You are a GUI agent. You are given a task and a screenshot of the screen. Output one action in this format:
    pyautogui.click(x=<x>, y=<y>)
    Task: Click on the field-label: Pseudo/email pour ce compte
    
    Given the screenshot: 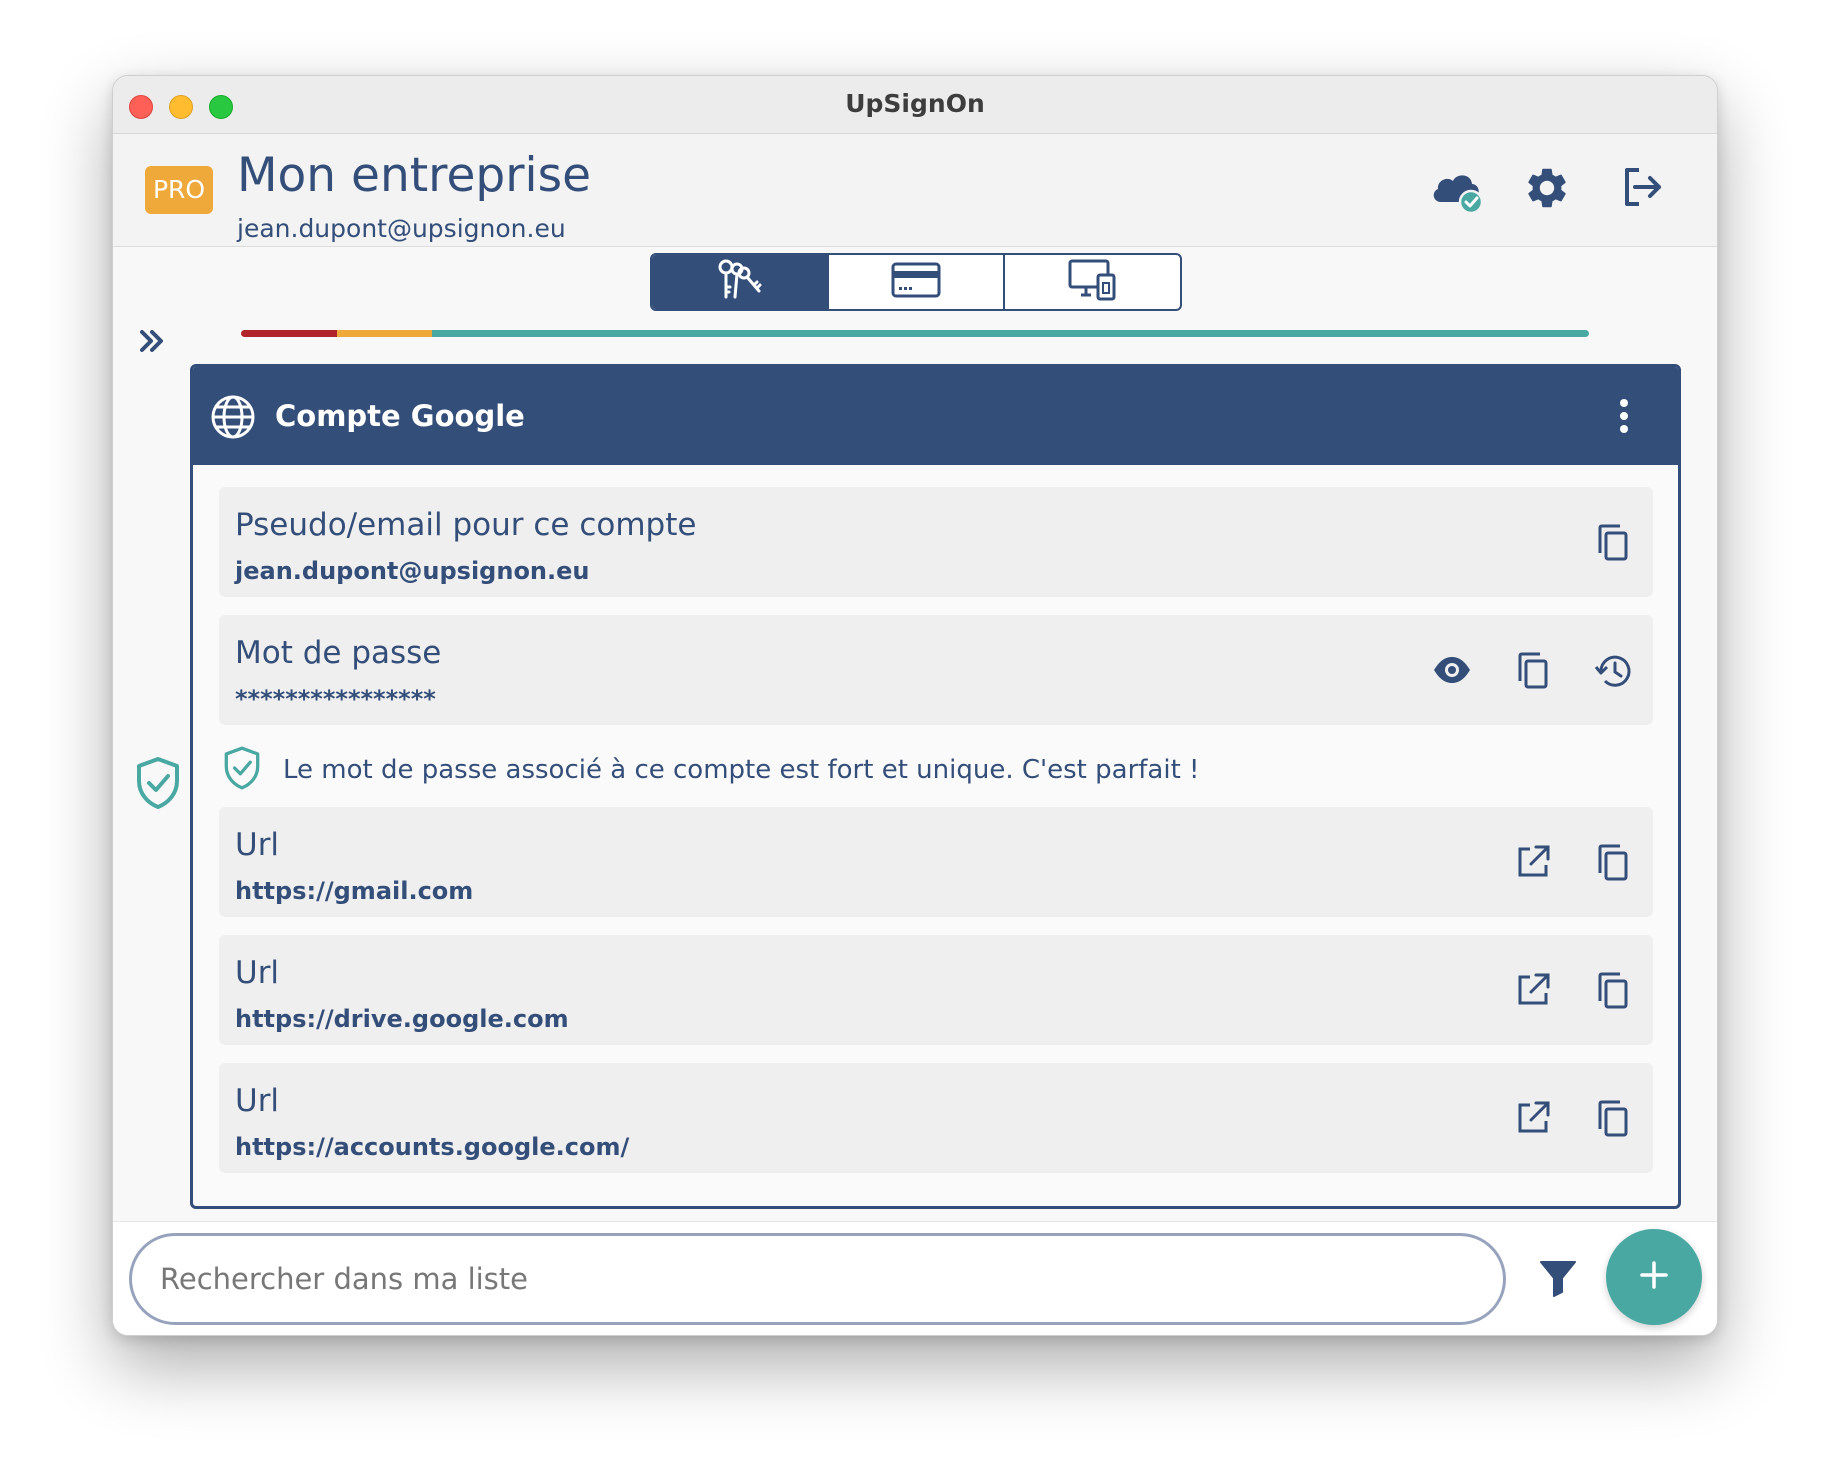 What is the action you would take?
    pyautogui.click(x=466, y=525)
    